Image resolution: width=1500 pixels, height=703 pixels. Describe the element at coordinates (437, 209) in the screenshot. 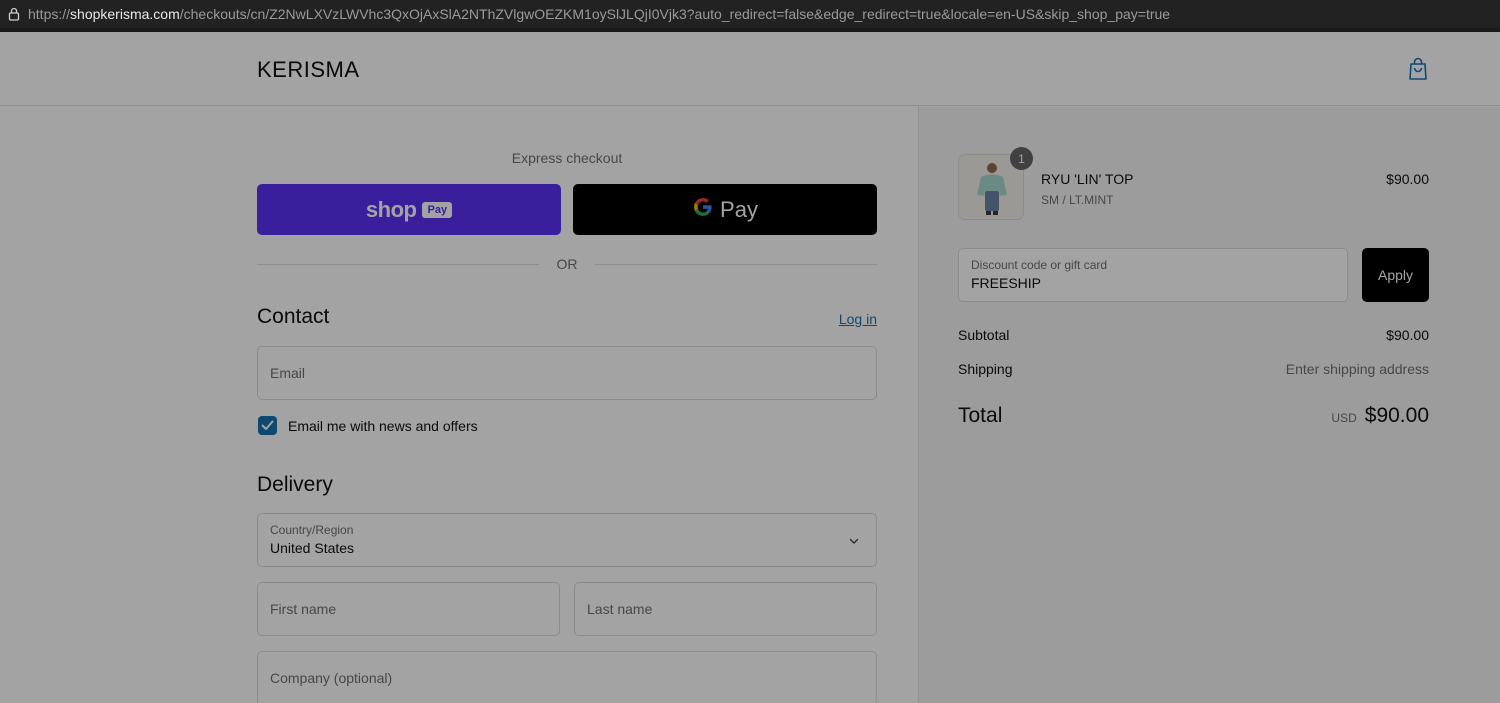

I see `shop-pay-pill: Pay` at that location.